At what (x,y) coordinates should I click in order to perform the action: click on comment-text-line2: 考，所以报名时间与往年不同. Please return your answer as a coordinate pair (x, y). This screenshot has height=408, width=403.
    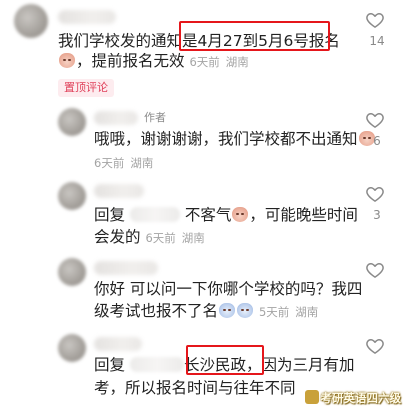
    Looking at the image, I should click on (195, 388).